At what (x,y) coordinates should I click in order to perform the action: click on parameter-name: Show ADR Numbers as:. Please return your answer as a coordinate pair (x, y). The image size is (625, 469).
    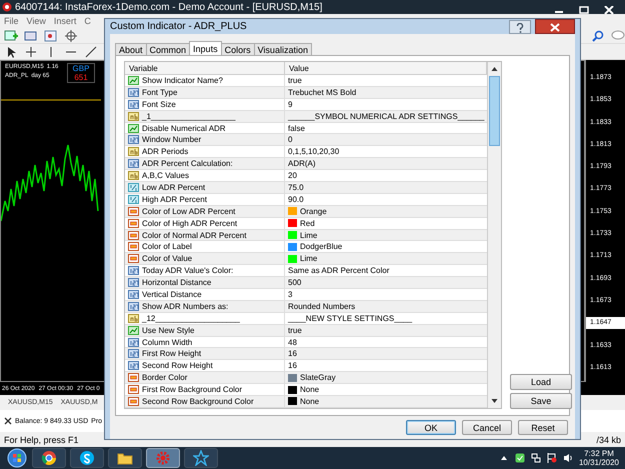
    Looking at the image, I should click on (185, 306).